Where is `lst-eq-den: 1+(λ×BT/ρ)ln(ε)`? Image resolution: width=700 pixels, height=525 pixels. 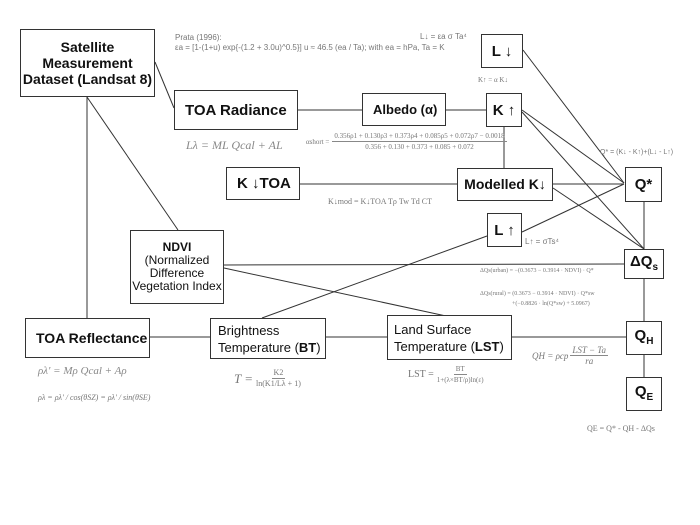
lst-eq-den: 1+(λ×BT/ρ)ln(ε) is located at coordinates (460, 380).